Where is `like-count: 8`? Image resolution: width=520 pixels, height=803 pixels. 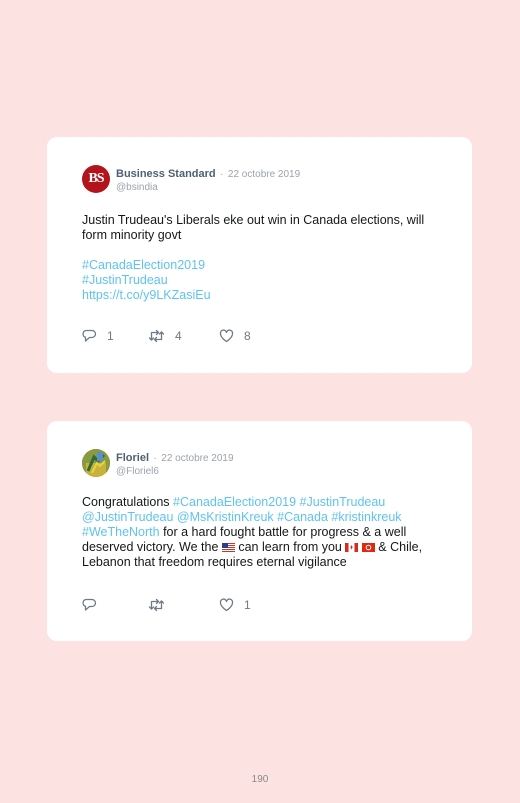 like-count: 8 is located at coordinates (247, 336).